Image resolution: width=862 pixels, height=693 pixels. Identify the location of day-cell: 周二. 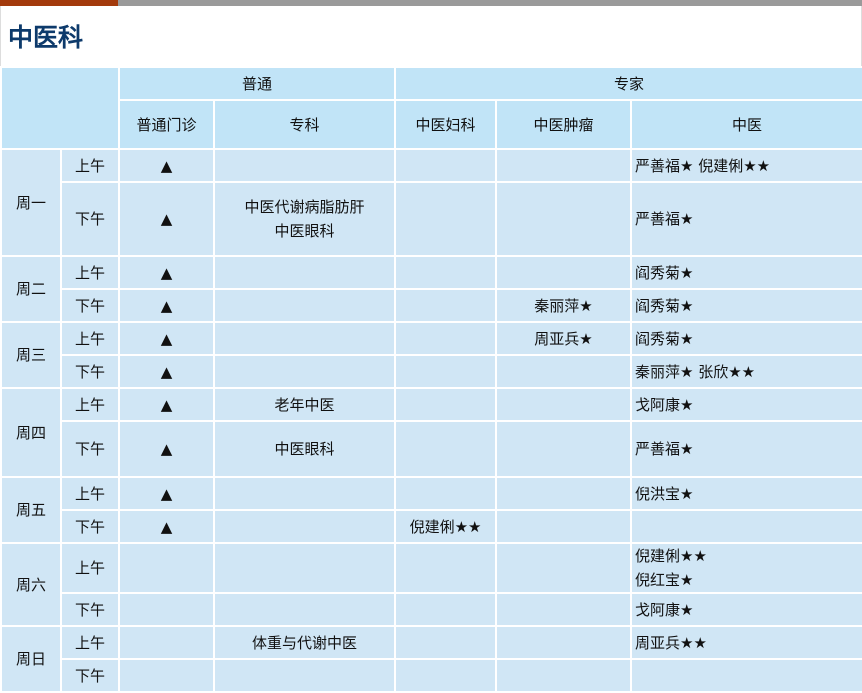
(31, 289).